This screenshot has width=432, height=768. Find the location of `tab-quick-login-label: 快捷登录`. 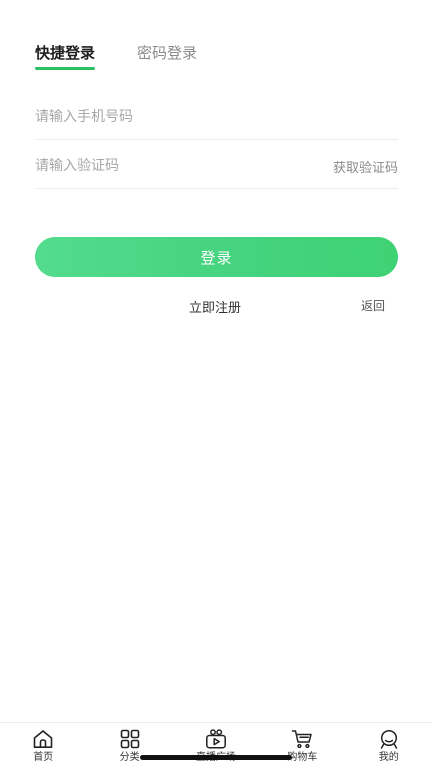

tab-quick-login-label: 快捷登录 is located at coordinates (65, 53).